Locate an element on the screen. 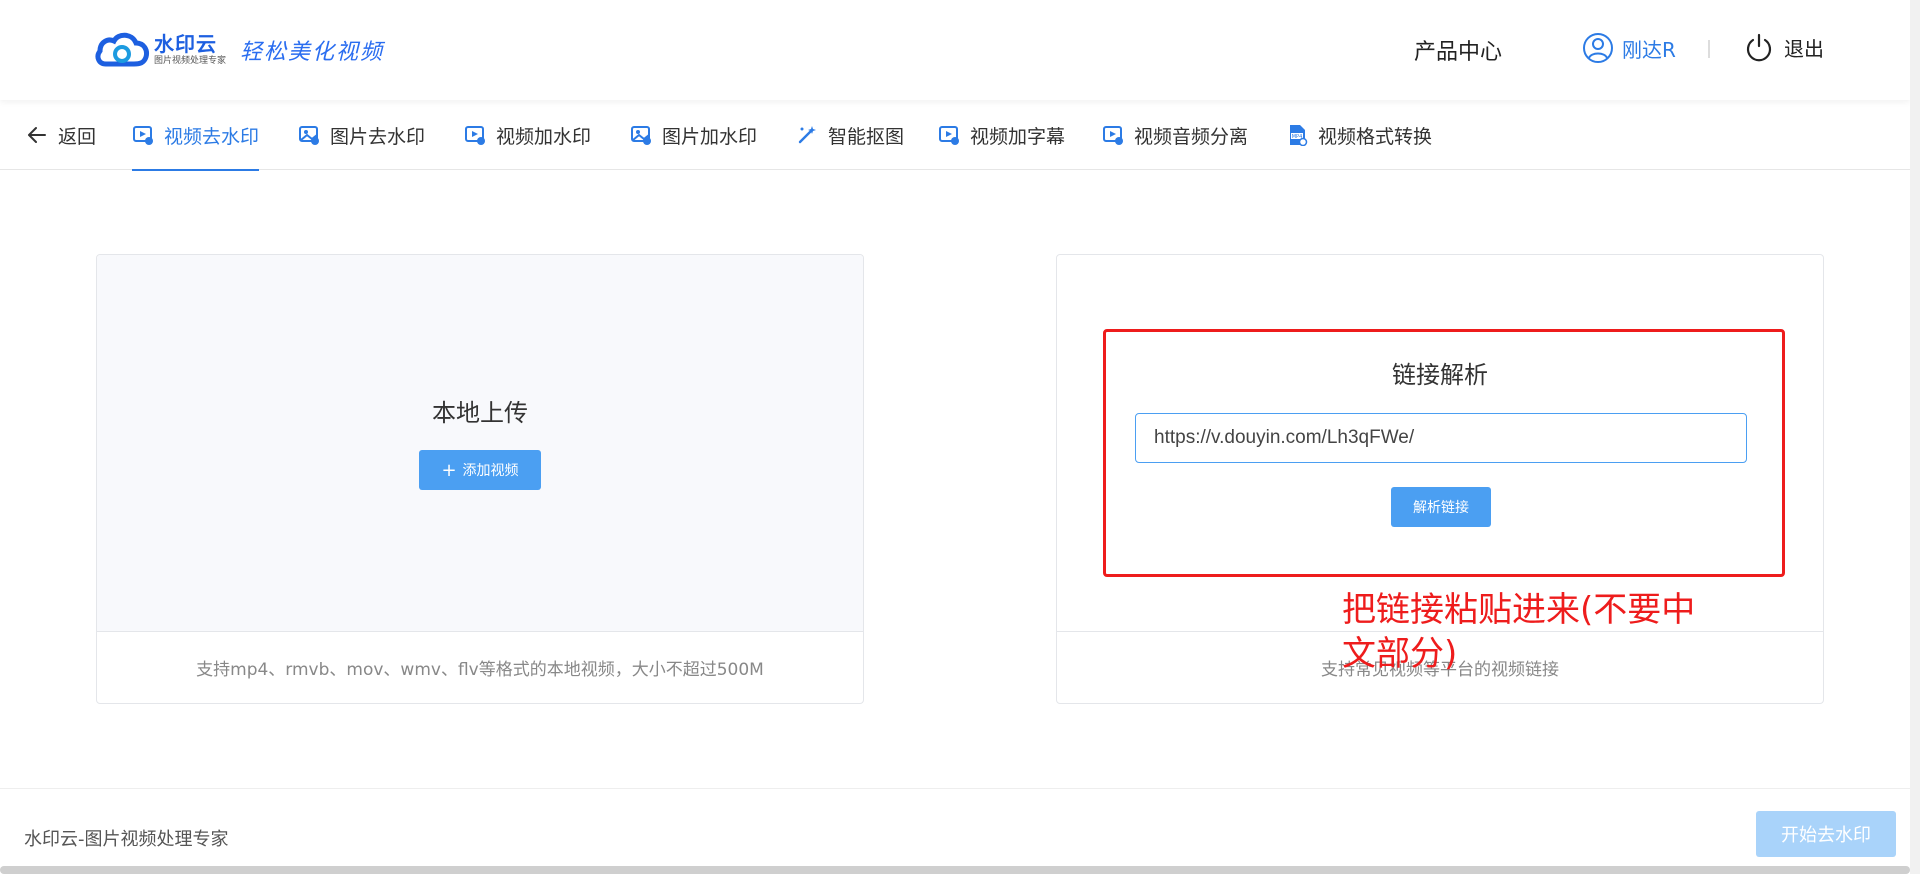 Image resolution: width=1920 pixels, height=874 pixels. add-video-label: 添加视频 is located at coordinates (490, 471).